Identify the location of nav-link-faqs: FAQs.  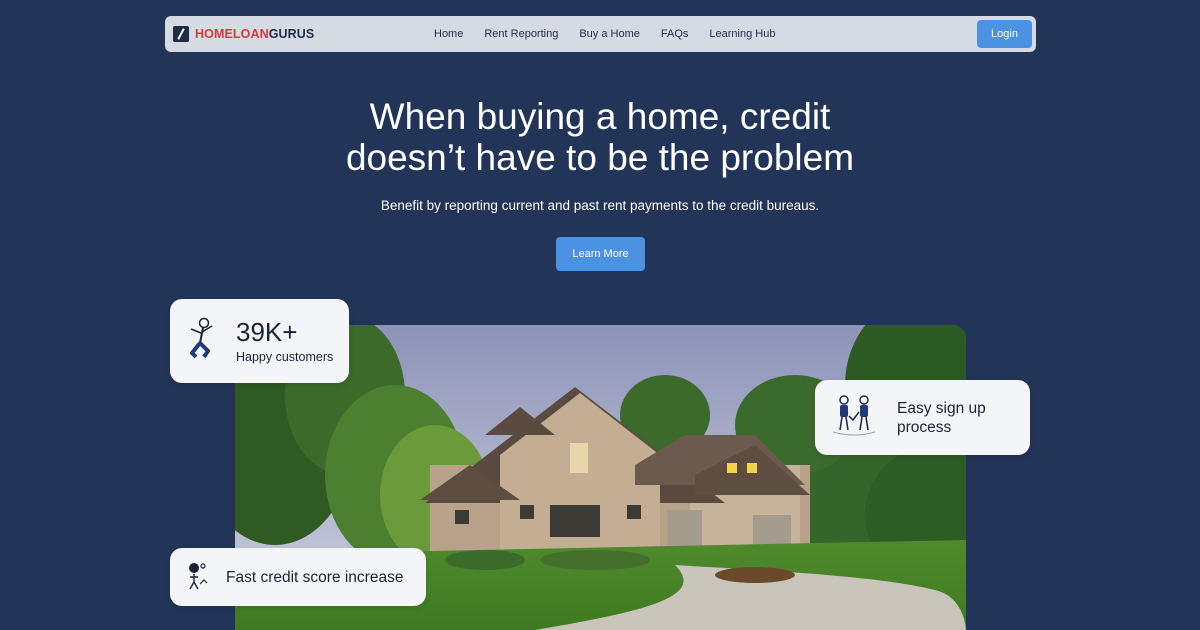
(675, 34).